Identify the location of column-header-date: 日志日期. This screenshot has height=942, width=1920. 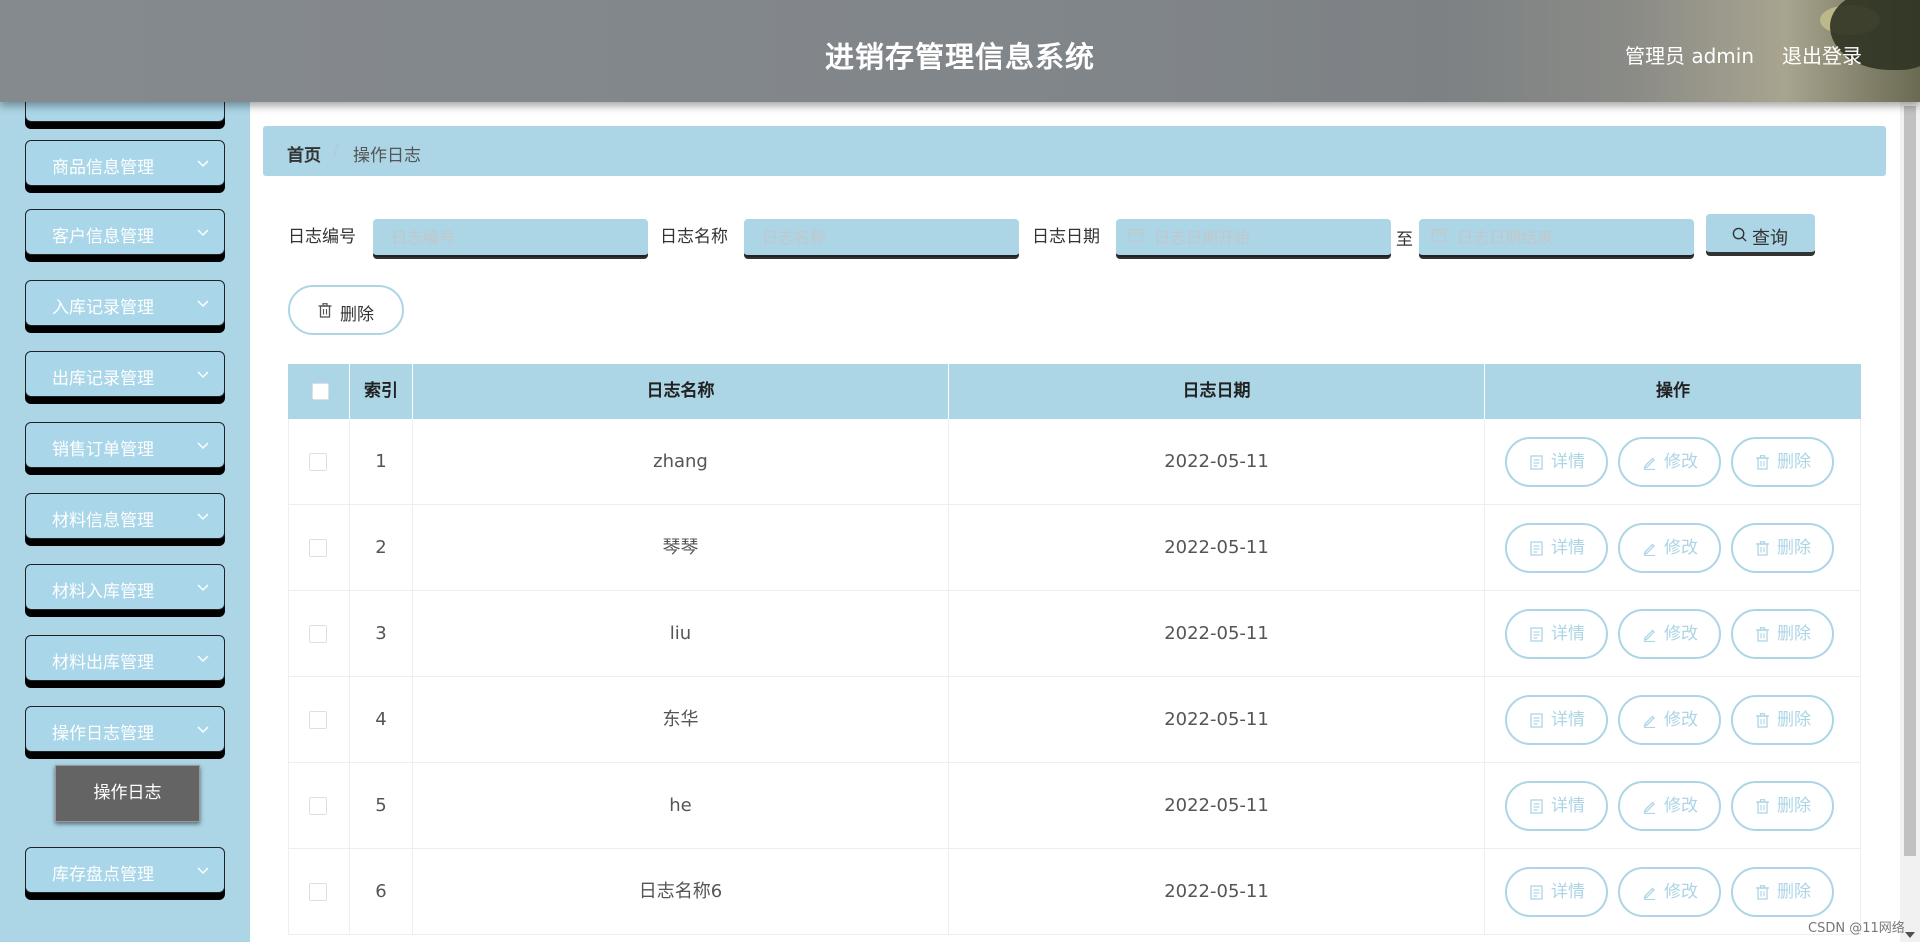
(1217, 391).